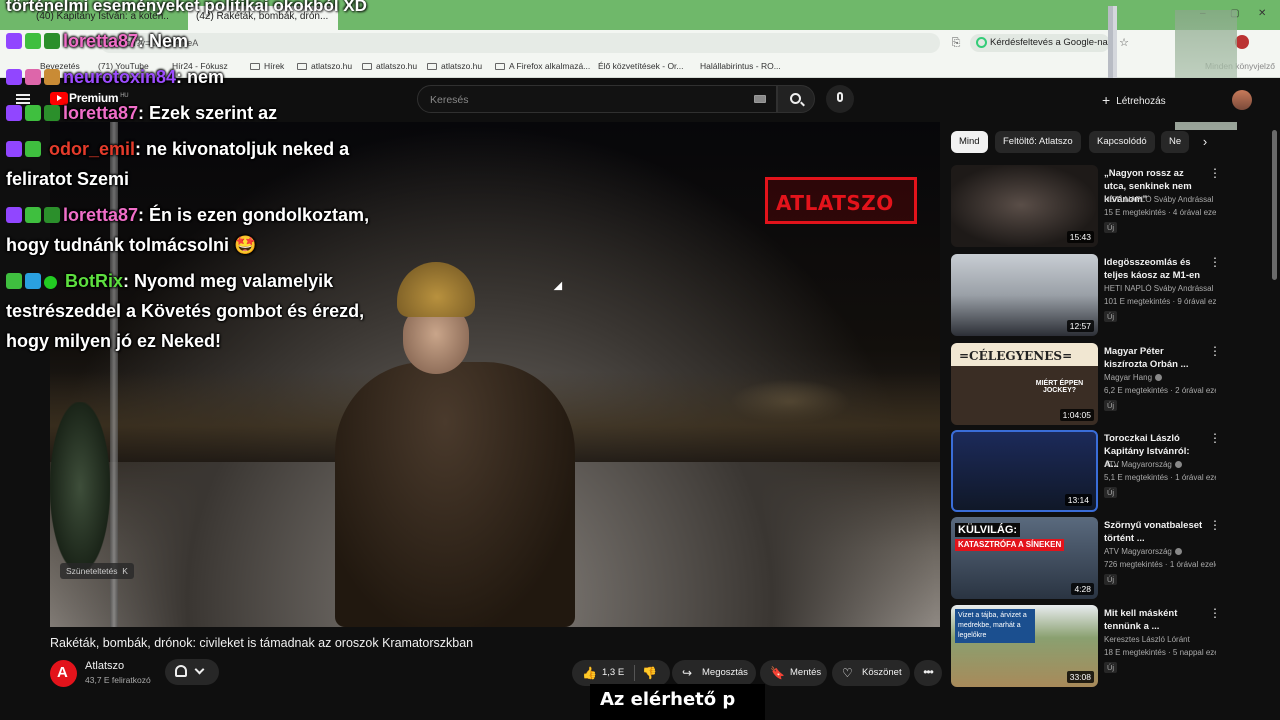  Describe the element at coordinates (928, 673) in the screenshot. I see `more-actions-button: •••` at that location.